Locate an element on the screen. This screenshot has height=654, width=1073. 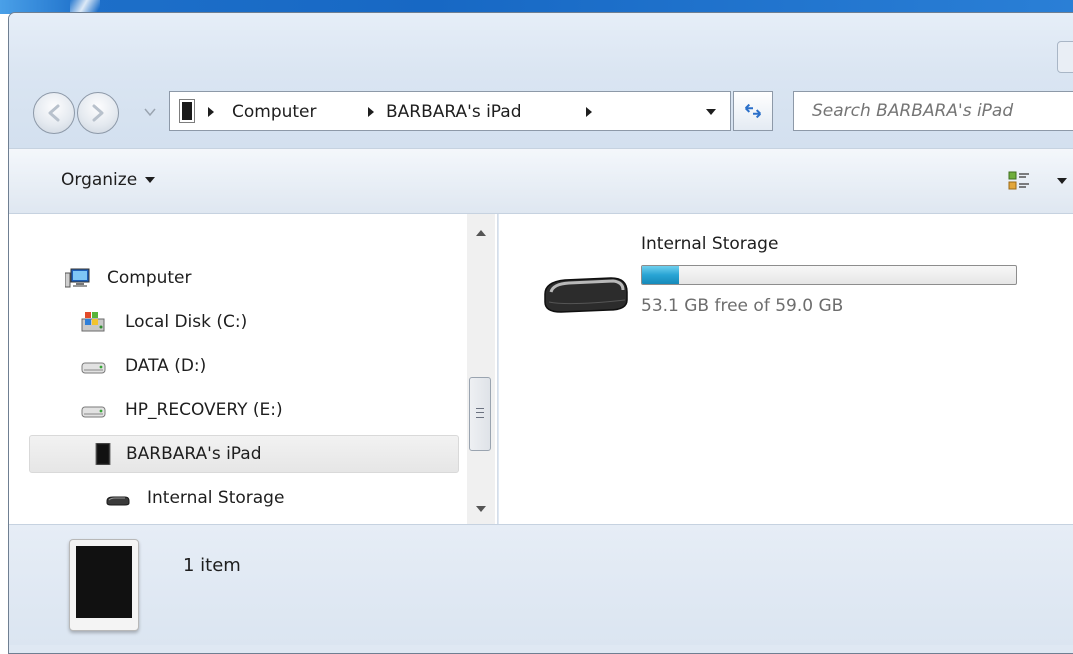
refresh-button is located at coordinates (753, 111).